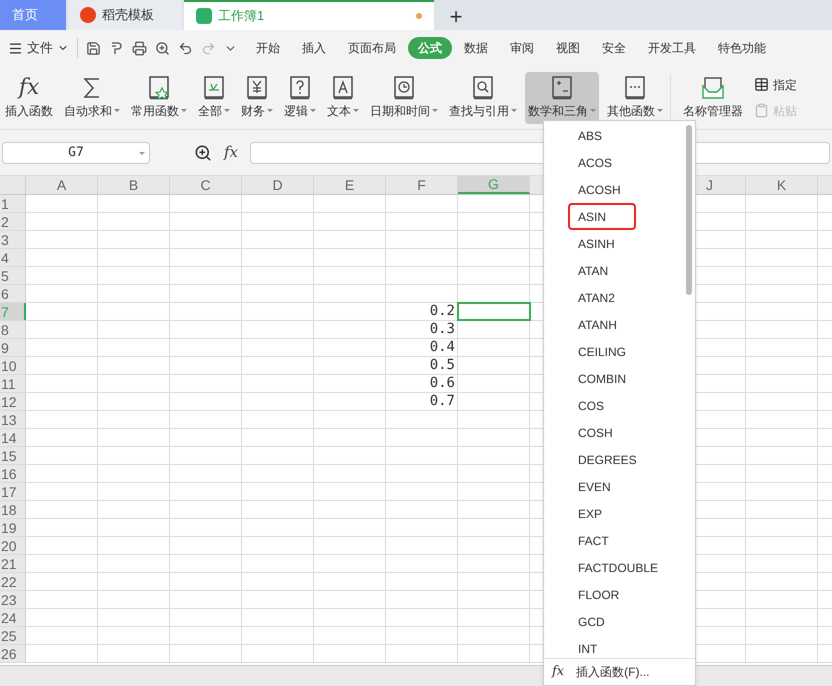 The image size is (832, 686). What do you see at coordinates (13, 581) in the screenshot?
I see `row-header: 22` at bounding box center [13, 581].